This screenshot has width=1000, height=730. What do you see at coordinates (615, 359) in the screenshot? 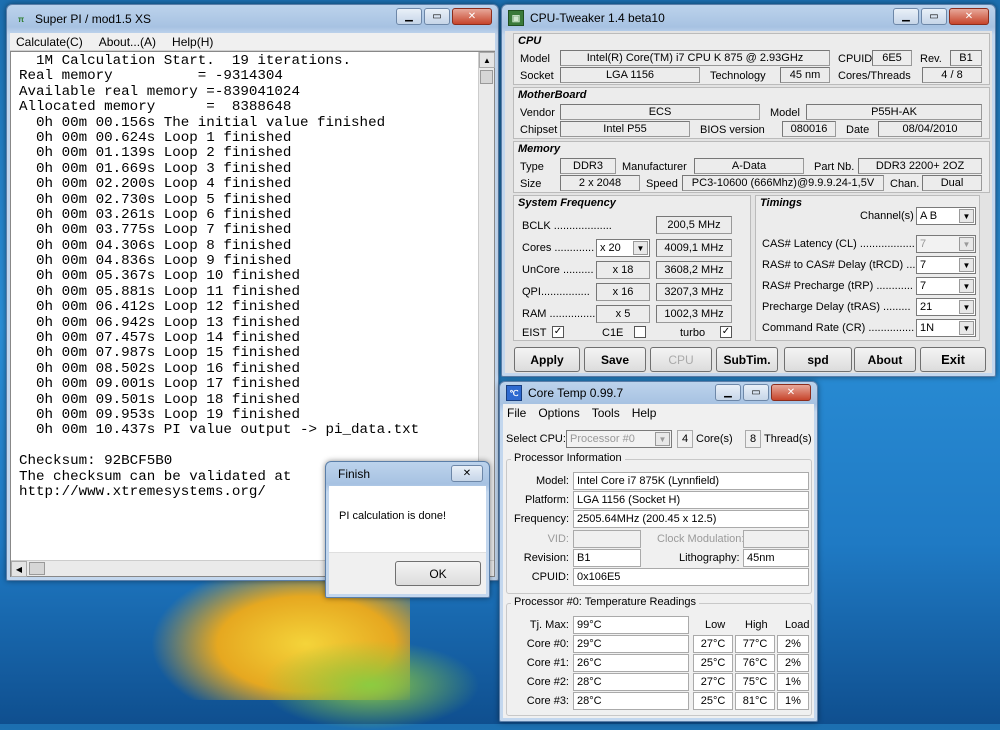
I see `save-button: Save` at bounding box center [615, 359].